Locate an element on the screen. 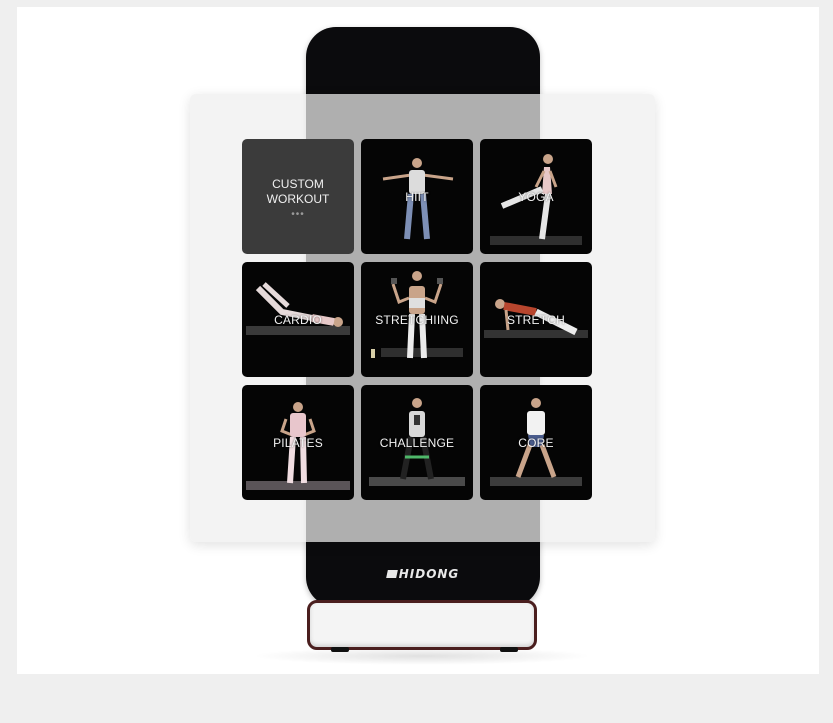 This screenshot has height=723, width=833. stand-foot-right is located at coordinates (509, 649).